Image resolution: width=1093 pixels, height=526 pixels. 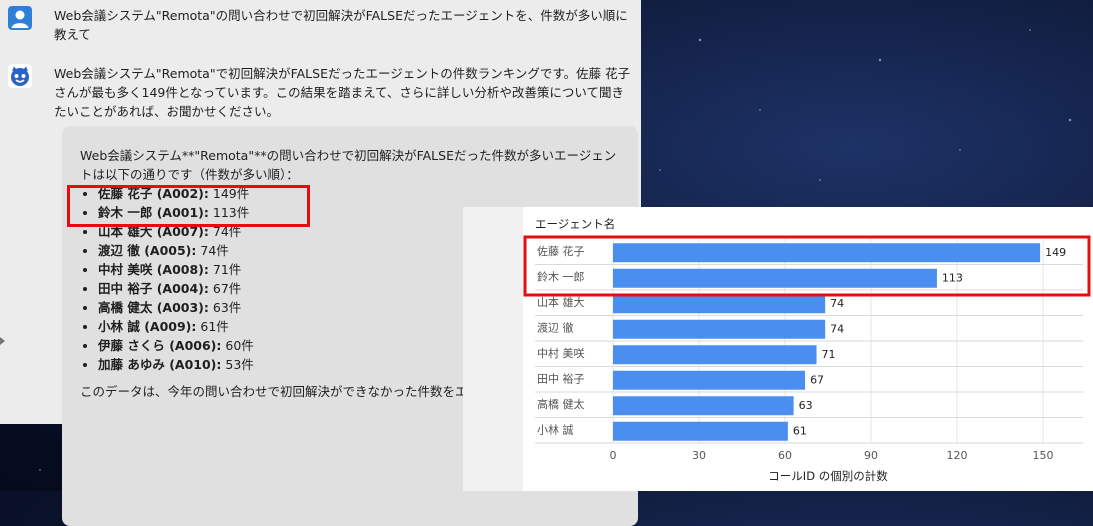 I want to click on x-axis-label: コールID の個別の計数, so click(x=828, y=476).